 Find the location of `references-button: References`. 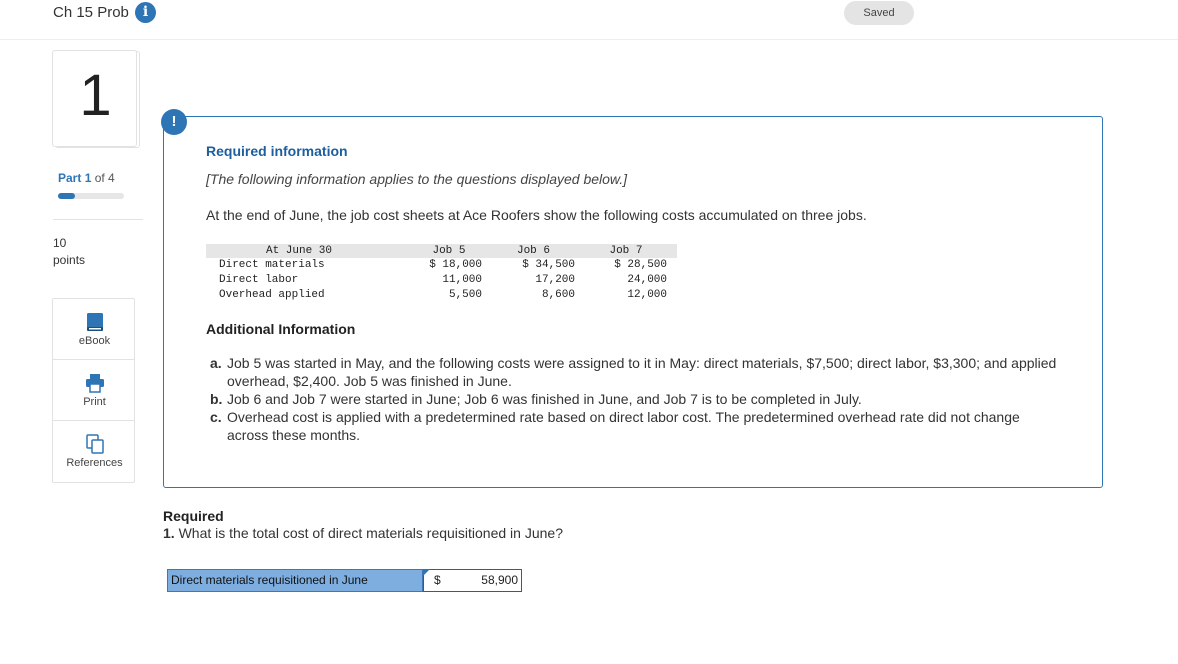

references-button: References is located at coordinates (93, 451).